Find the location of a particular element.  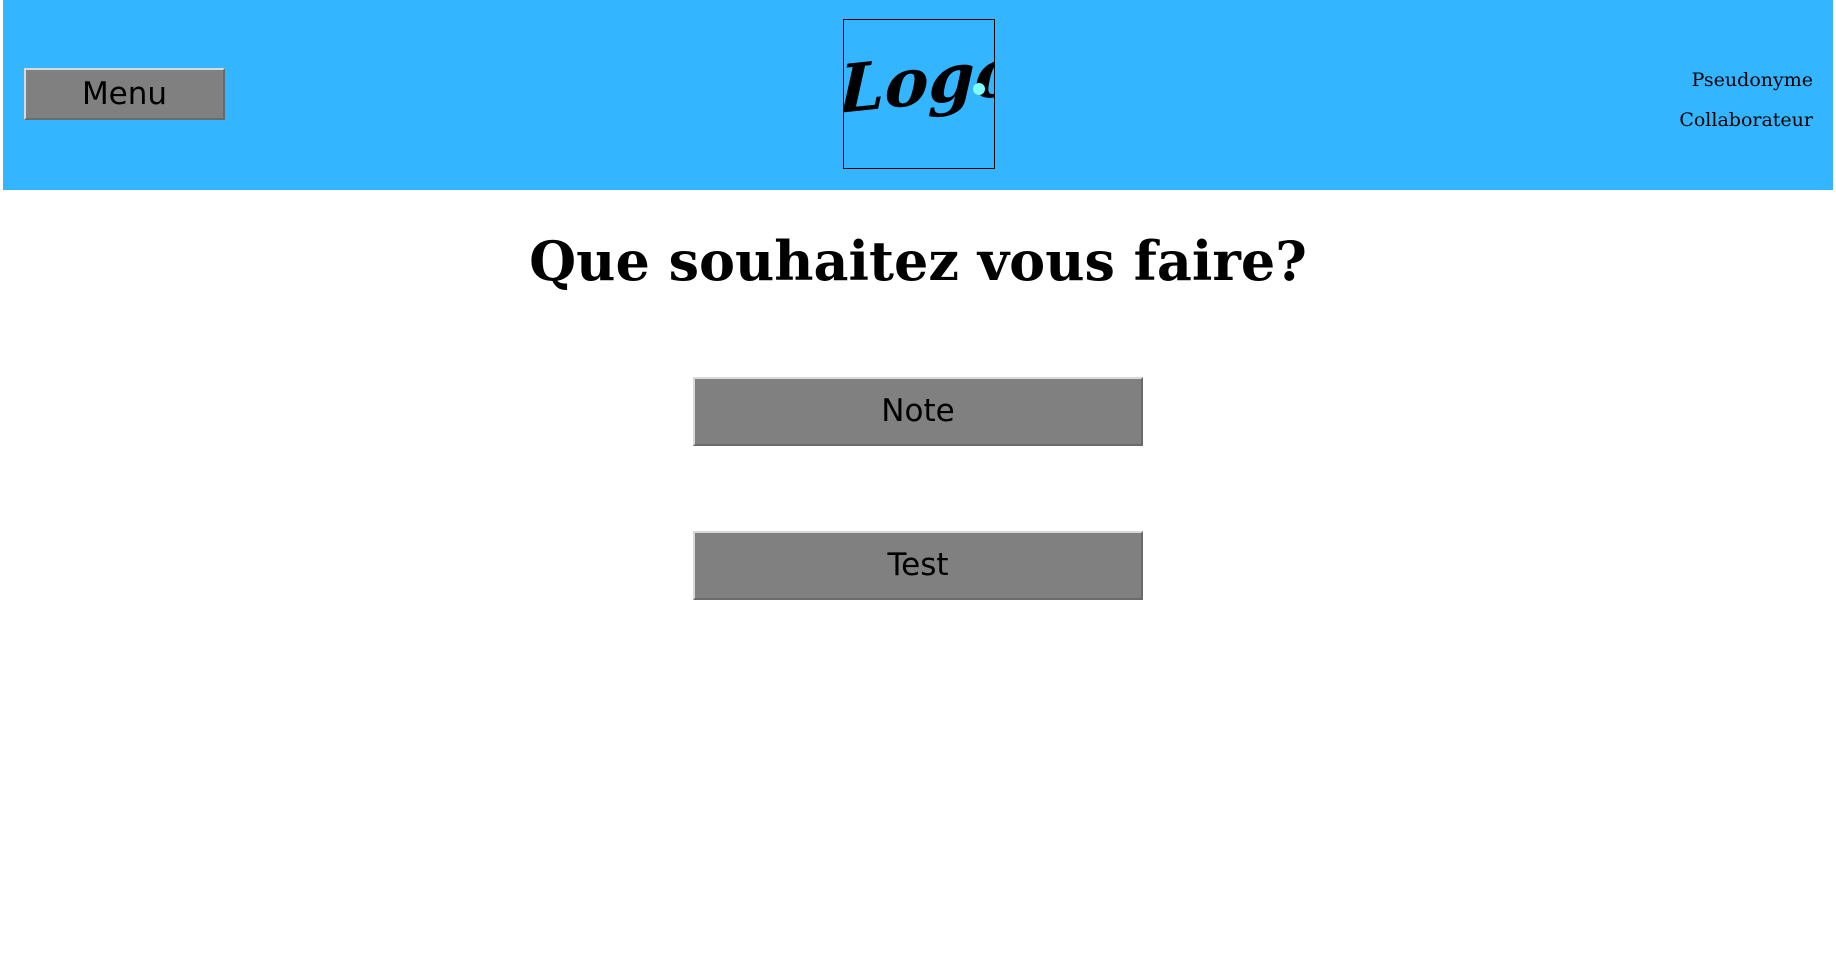

user-pseudonym: Pseudonyme is located at coordinates (1746, 80).